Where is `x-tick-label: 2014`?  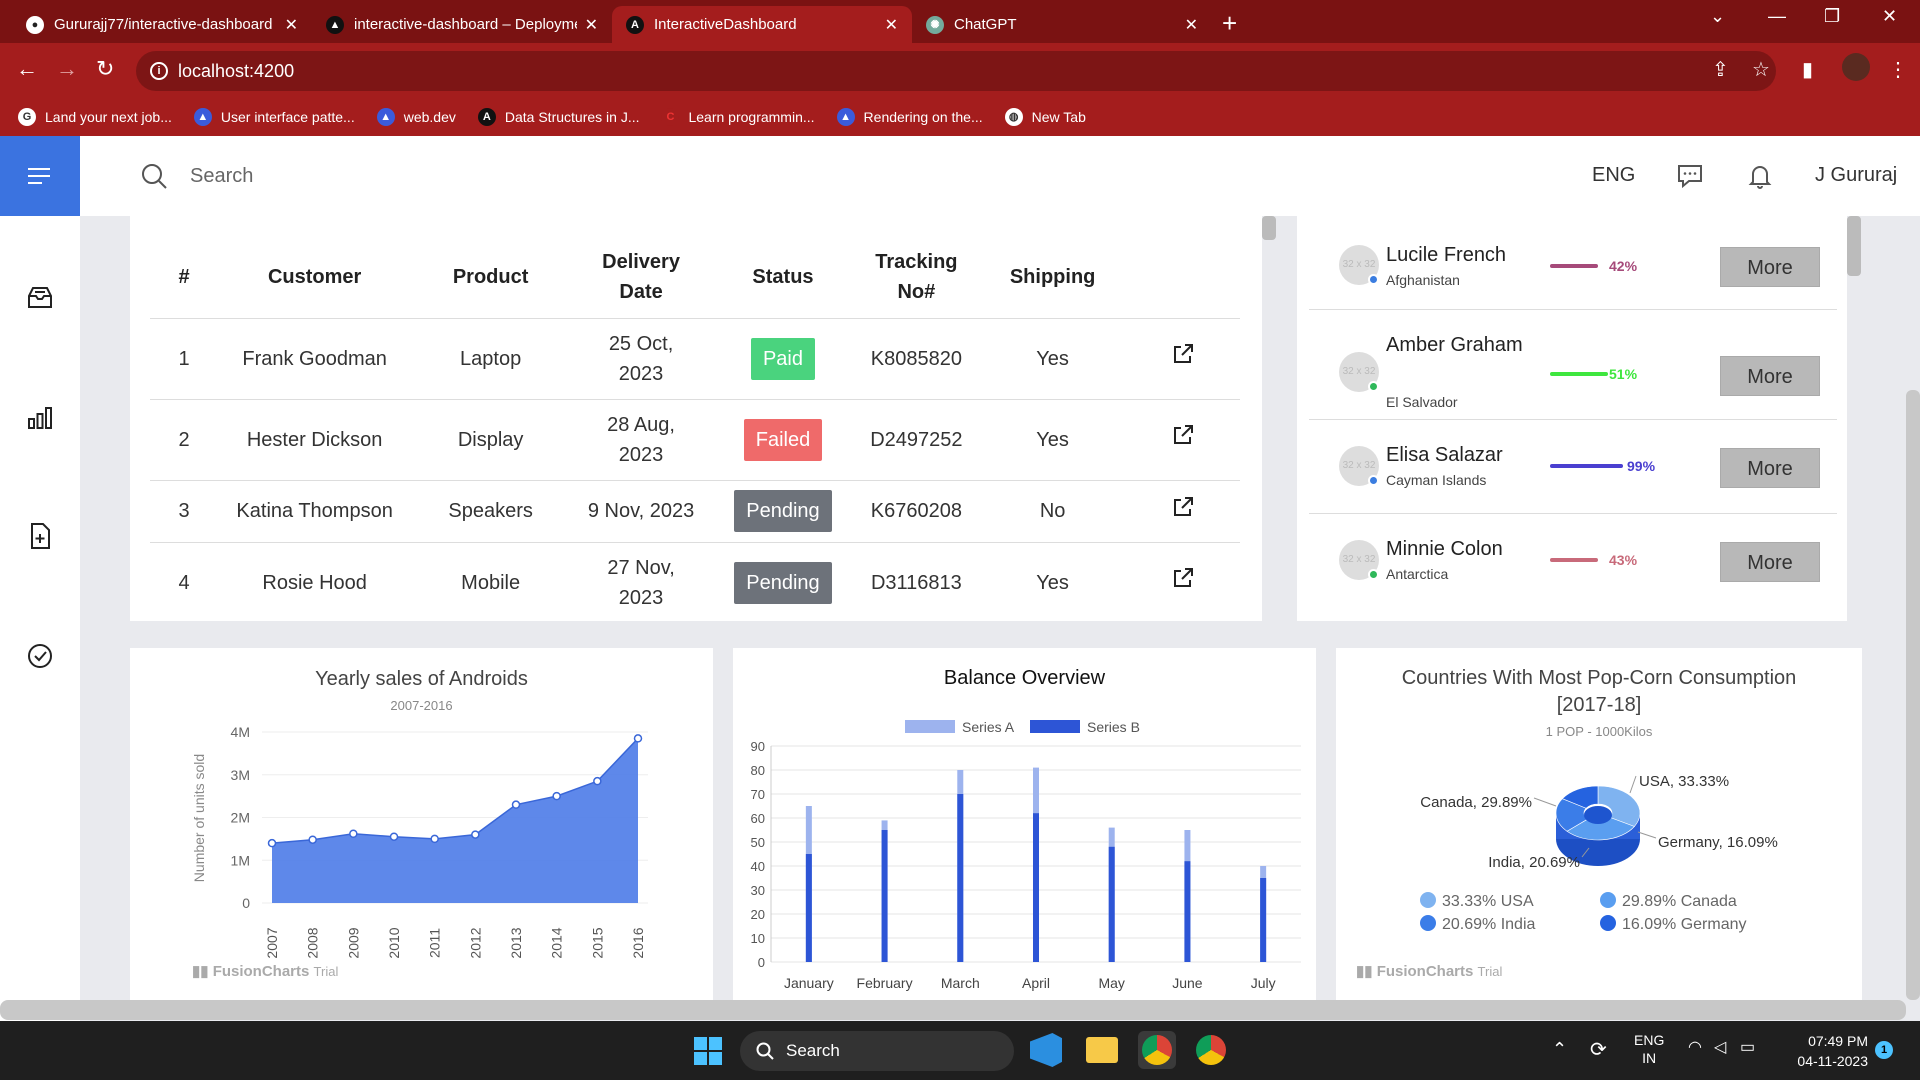
x-tick-label: 2014 is located at coordinates (557, 942).